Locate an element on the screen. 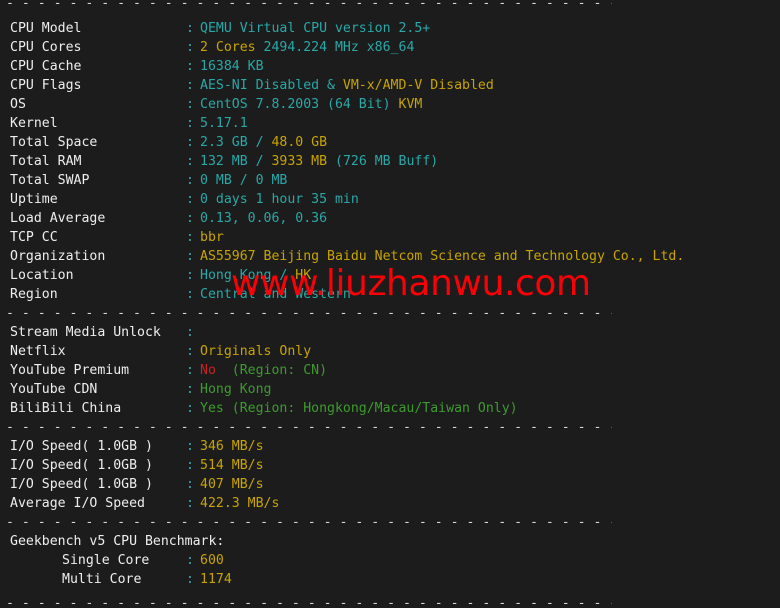 This screenshot has width=780, height=608. info-row-i-o-speed-1-0gb: I/O Speed( 1.0GB ):407 MB/s is located at coordinates (390, 484).